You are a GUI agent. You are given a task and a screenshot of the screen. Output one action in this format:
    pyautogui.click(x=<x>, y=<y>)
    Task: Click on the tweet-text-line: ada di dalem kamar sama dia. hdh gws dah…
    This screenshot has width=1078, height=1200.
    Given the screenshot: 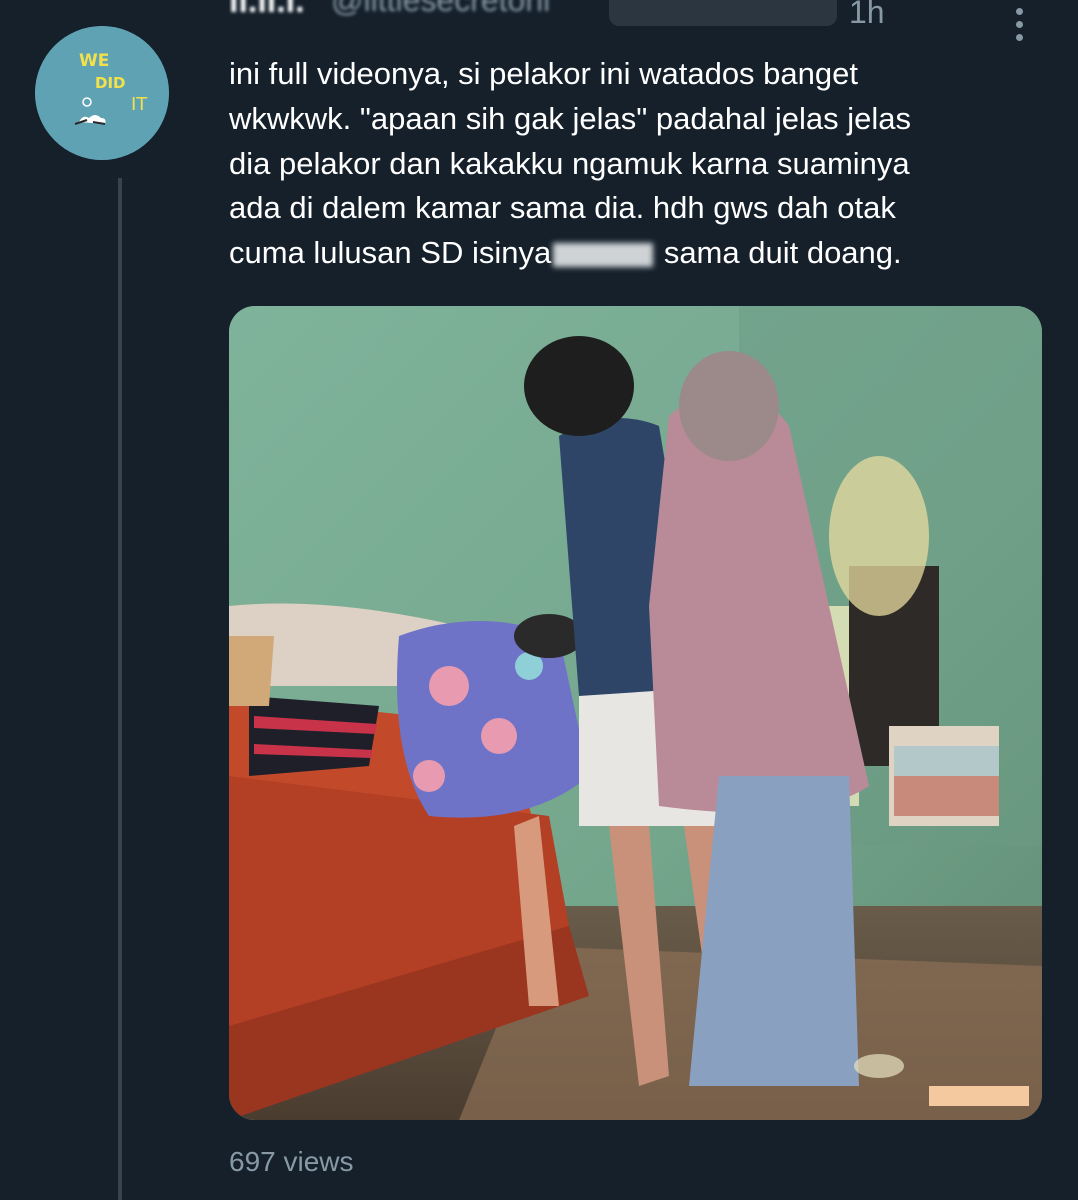 What is the action you would take?
    pyautogui.click(x=562, y=208)
    